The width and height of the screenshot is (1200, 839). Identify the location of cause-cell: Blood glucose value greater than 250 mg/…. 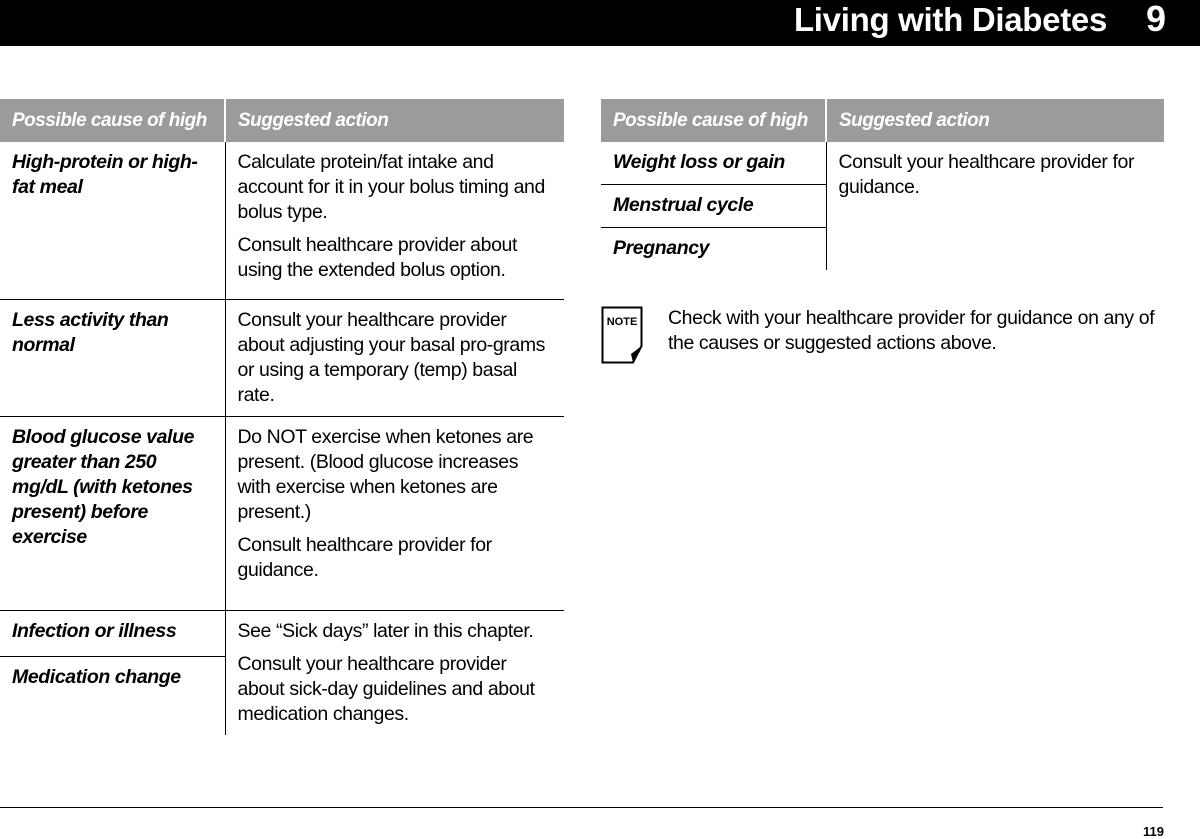
(113, 513).